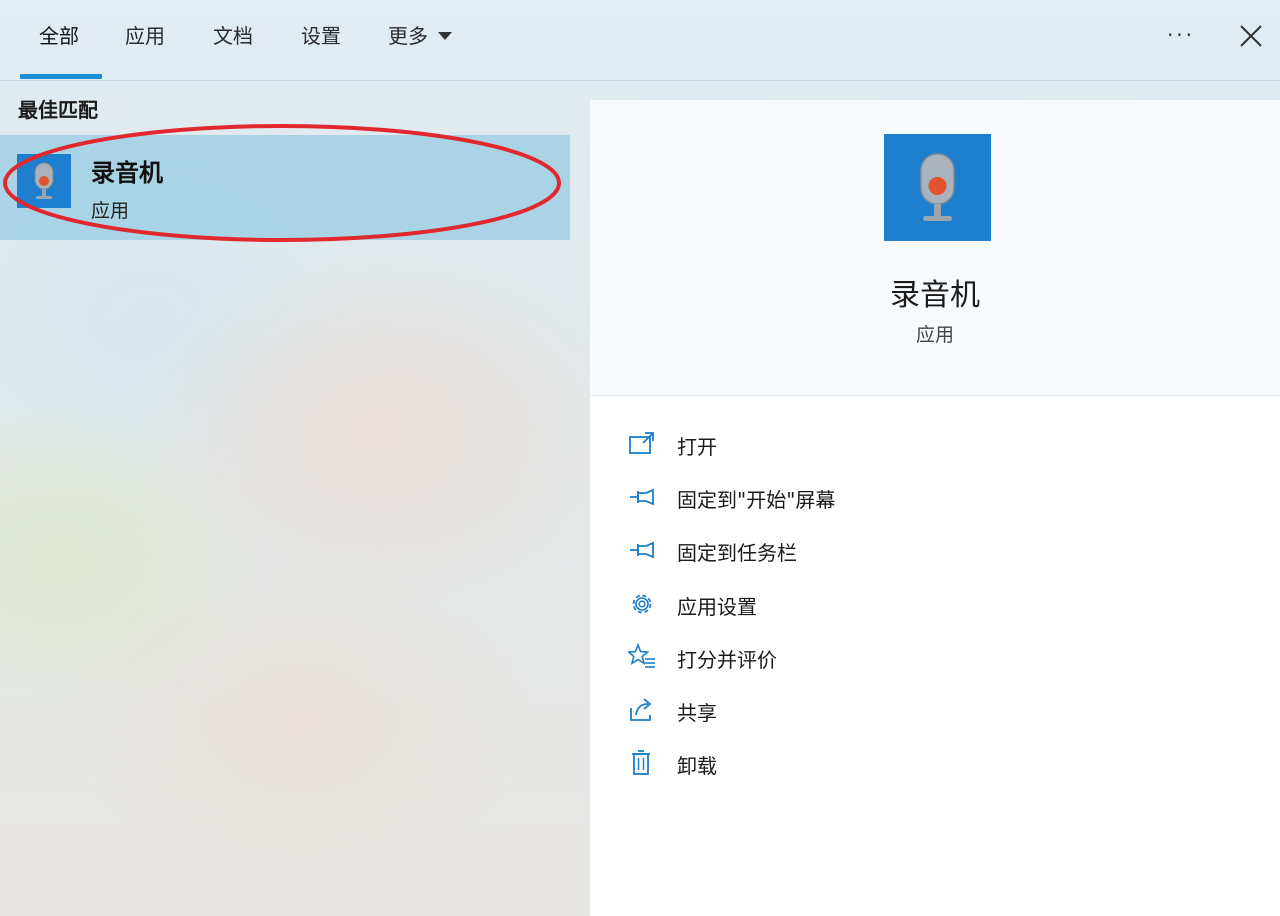  Describe the element at coordinates (640, 40) in the screenshot. I see `filter-tab-bar: 全部 应用 文档 设置 更多 ···` at that location.